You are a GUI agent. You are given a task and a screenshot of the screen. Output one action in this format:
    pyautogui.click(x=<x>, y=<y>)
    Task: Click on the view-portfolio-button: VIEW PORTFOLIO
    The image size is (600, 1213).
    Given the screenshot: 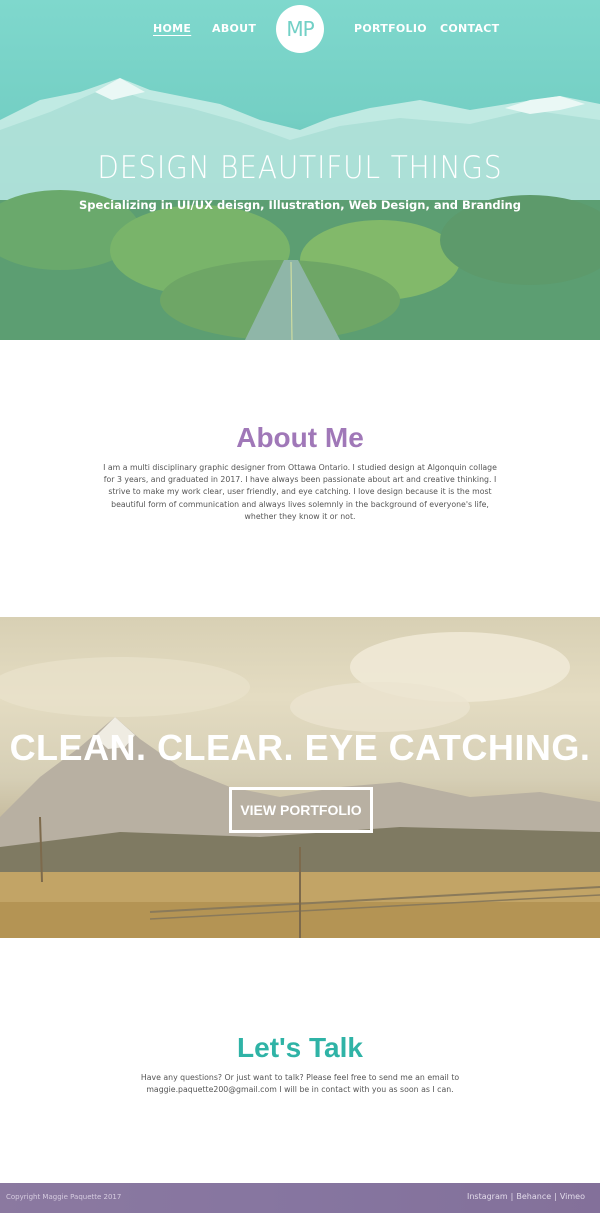 What is the action you would take?
    pyautogui.click(x=301, y=810)
    